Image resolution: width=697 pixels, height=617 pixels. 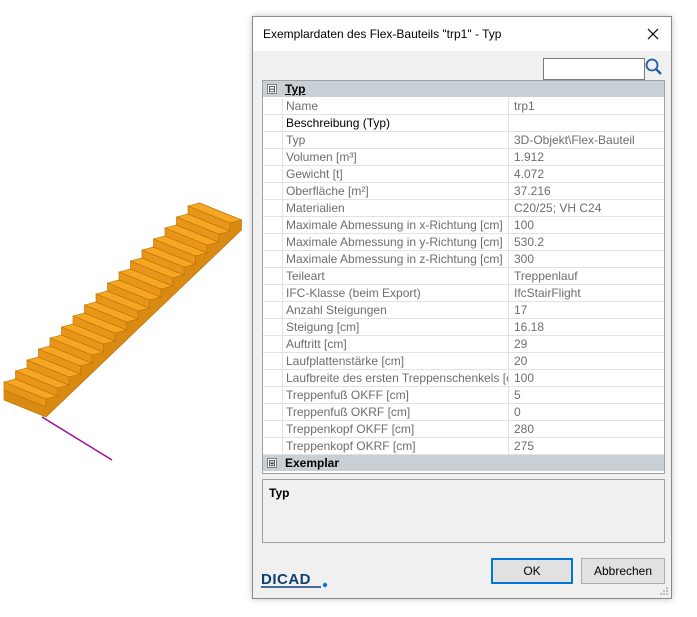 I want to click on property-value: trp1, so click(x=586, y=106).